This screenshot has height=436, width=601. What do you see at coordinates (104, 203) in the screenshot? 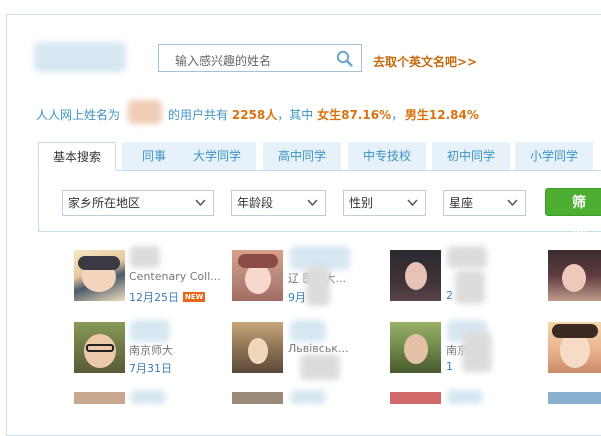
I see `hometown-value: 家乡所在地区` at bounding box center [104, 203].